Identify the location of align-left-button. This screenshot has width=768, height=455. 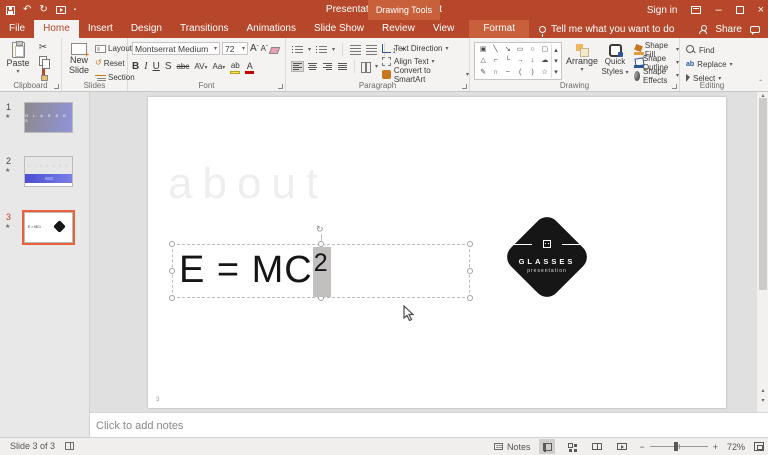
(297, 66).